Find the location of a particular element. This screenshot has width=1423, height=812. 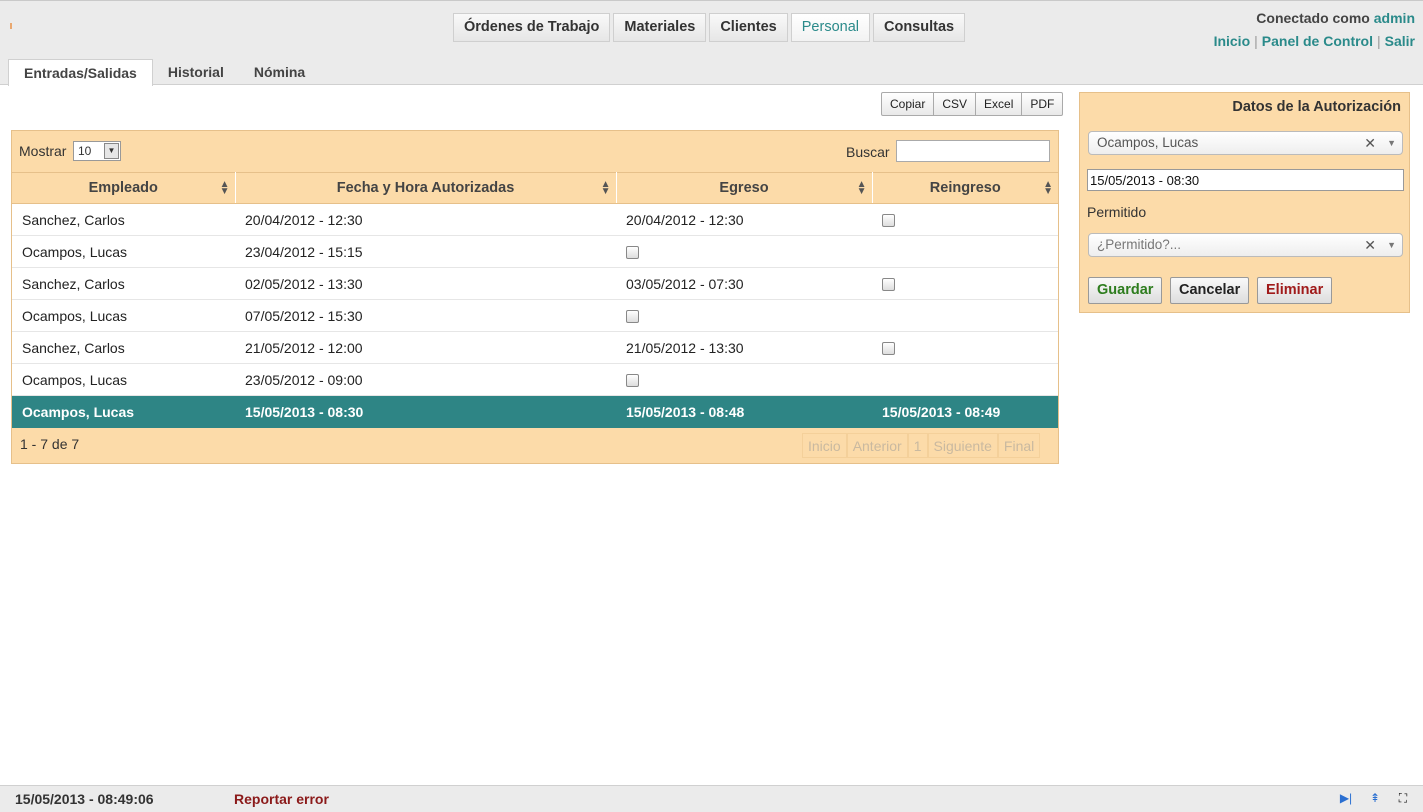

clock: 15/05/2013 - 08:49:06 is located at coordinates (84, 799).